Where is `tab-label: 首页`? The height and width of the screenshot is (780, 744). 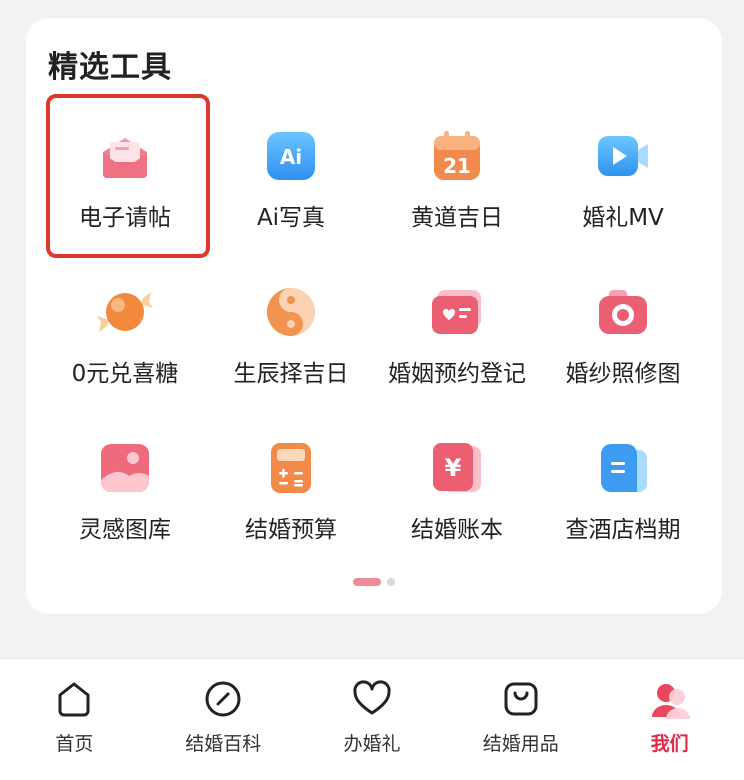
tab-label: 首页 is located at coordinates (74, 744).